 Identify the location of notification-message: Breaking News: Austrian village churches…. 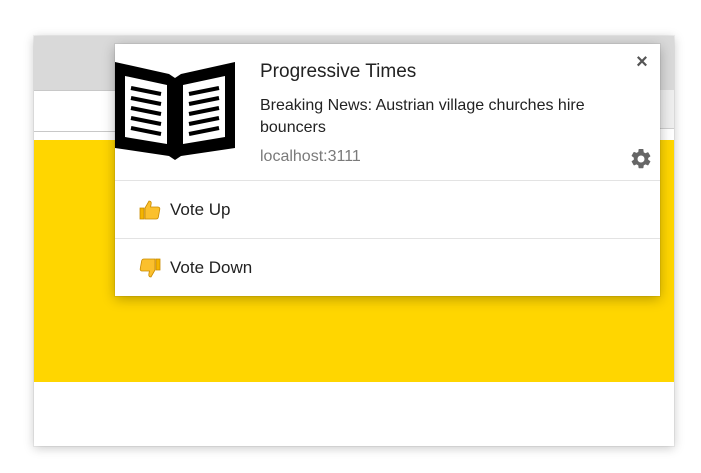
(422, 116).